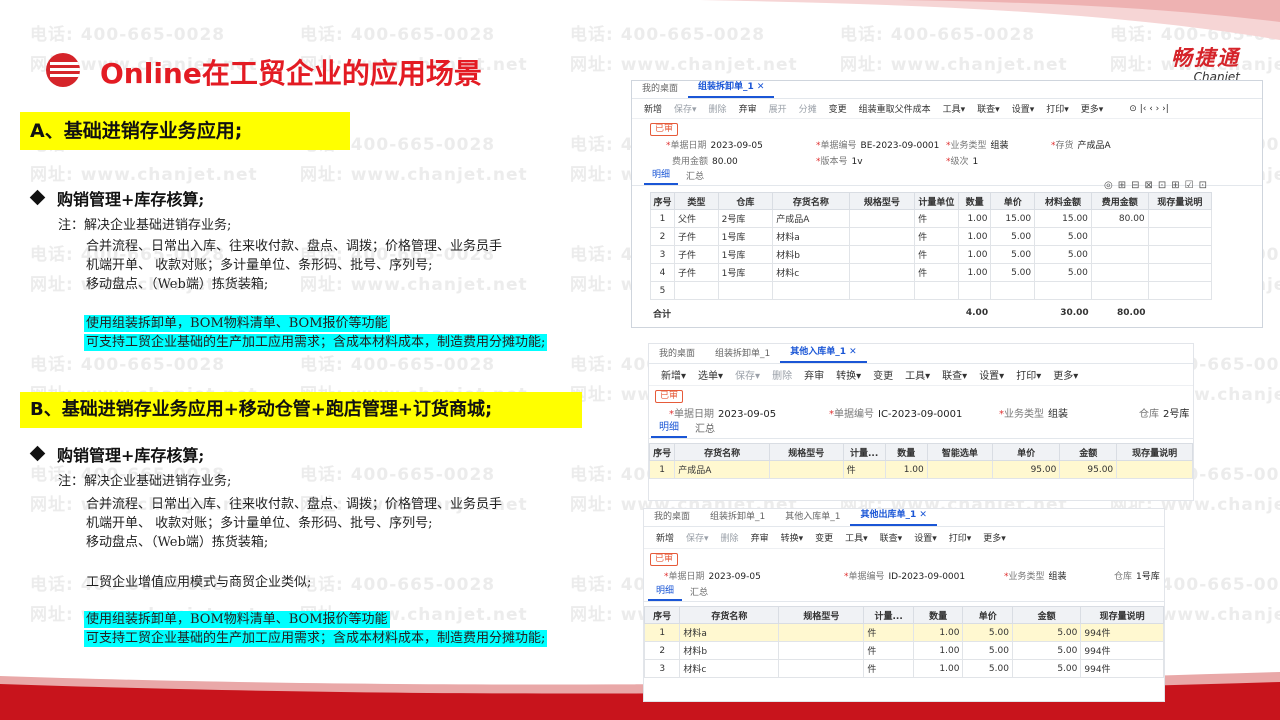  Describe the element at coordinates (921, 430) in the screenshot. I see `detail-tabs: 明细 汇总` at that location.